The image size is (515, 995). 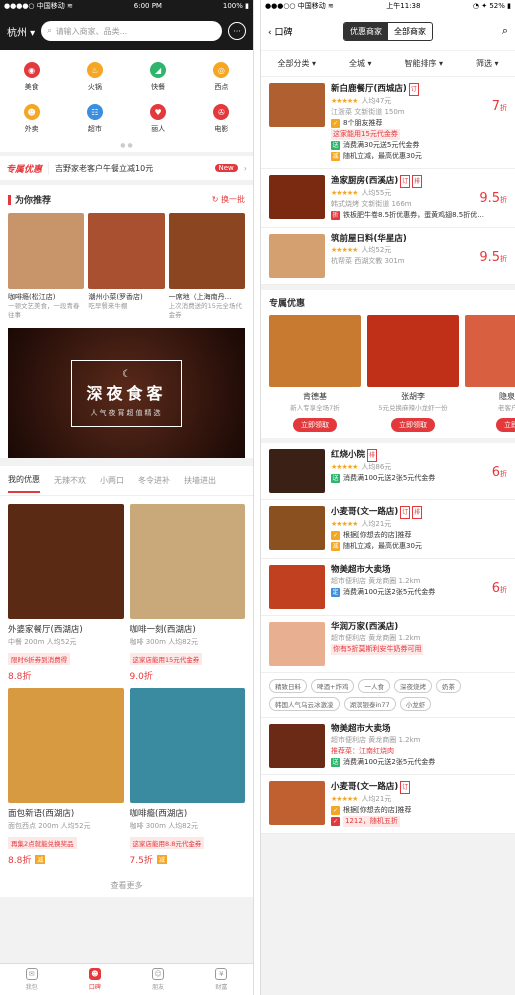 I want to click on deal-name: 外婆家餐厅(西湖店), so click(x=45, y=630).